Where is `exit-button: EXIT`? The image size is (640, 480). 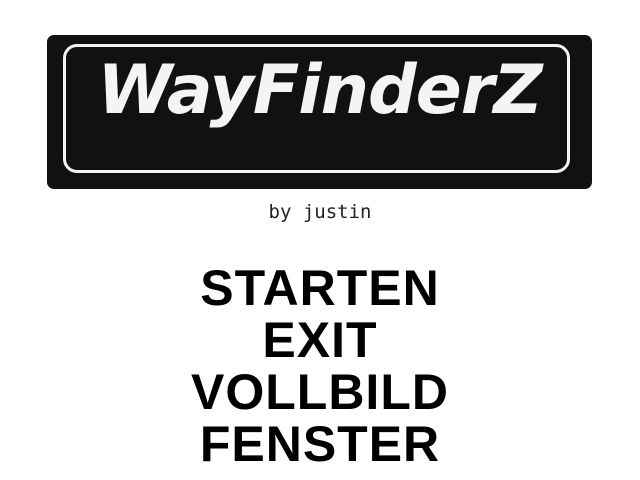 exit-button: EXIT is located at coordinates (320, 340).